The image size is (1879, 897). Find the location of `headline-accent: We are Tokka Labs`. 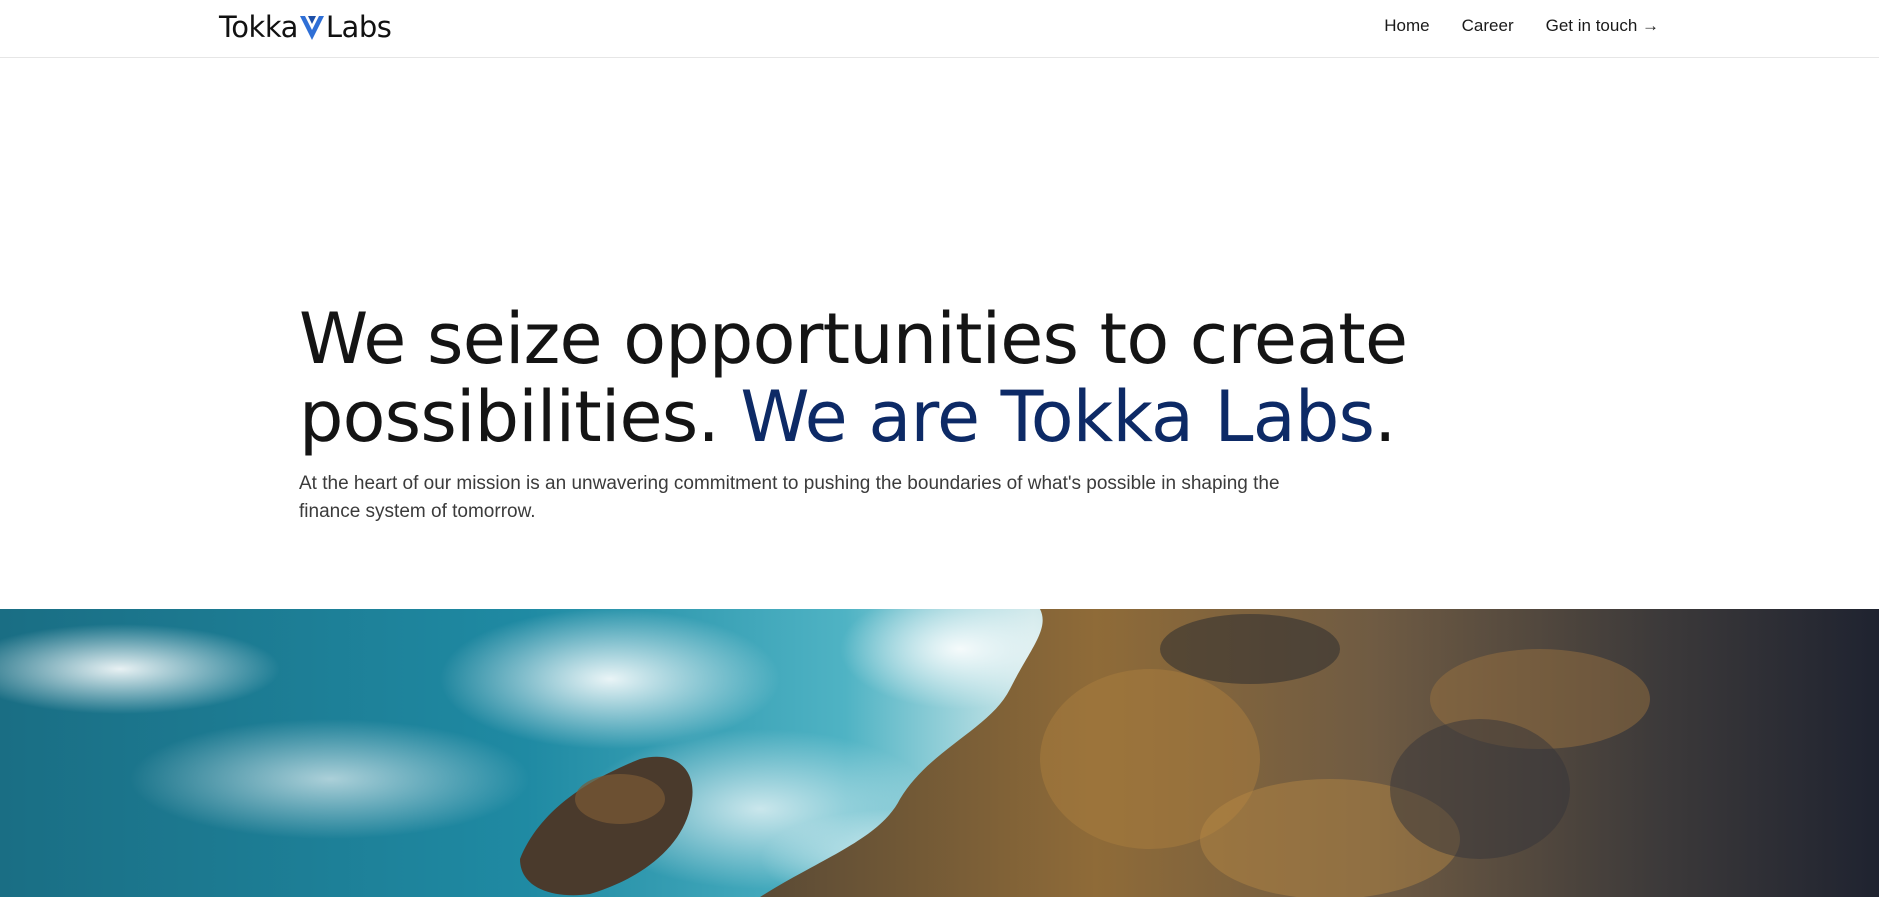

headline-accent: We are Tokka Labs is located at coordinates (1057, 417).